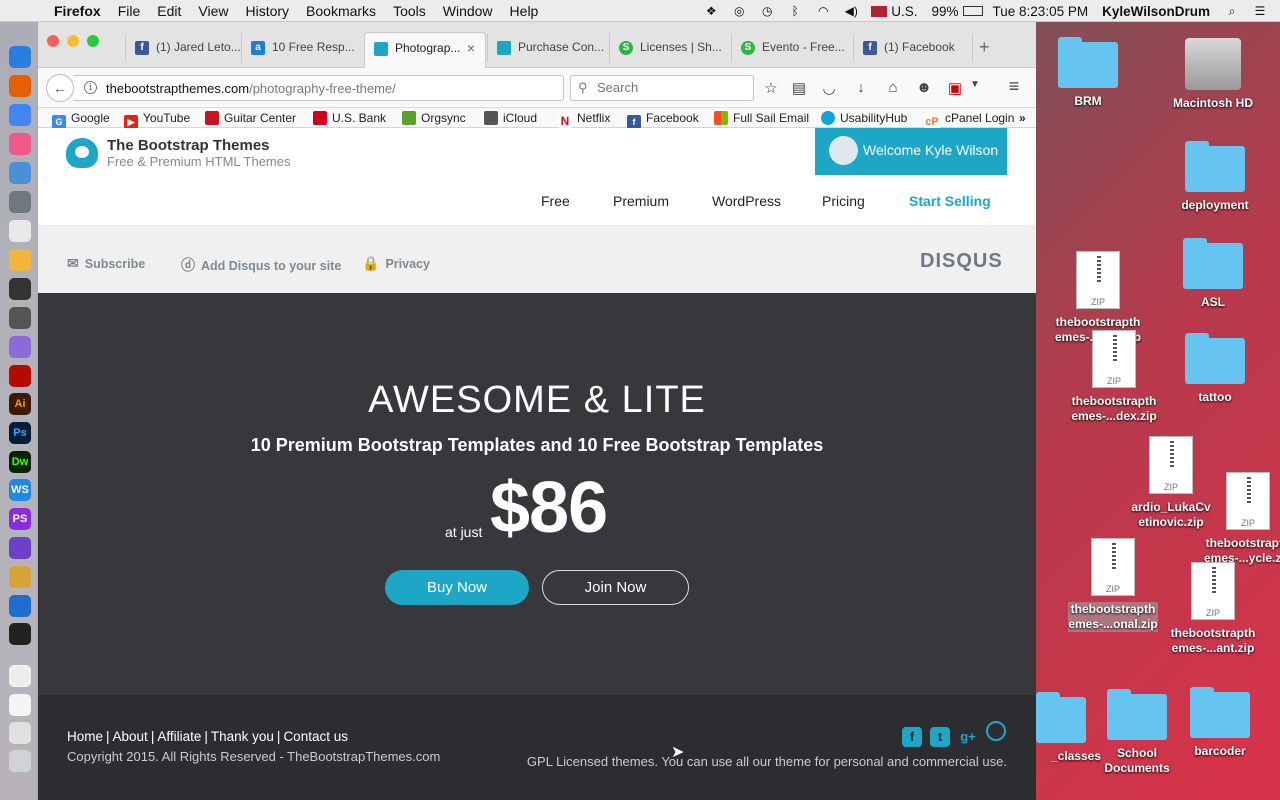 Image resolution: width=1280 pixels, height=800 pixels. Describe the element at coordinates (829, 88) in the screenshot. I see `pocket-icon: ◡` at that location.